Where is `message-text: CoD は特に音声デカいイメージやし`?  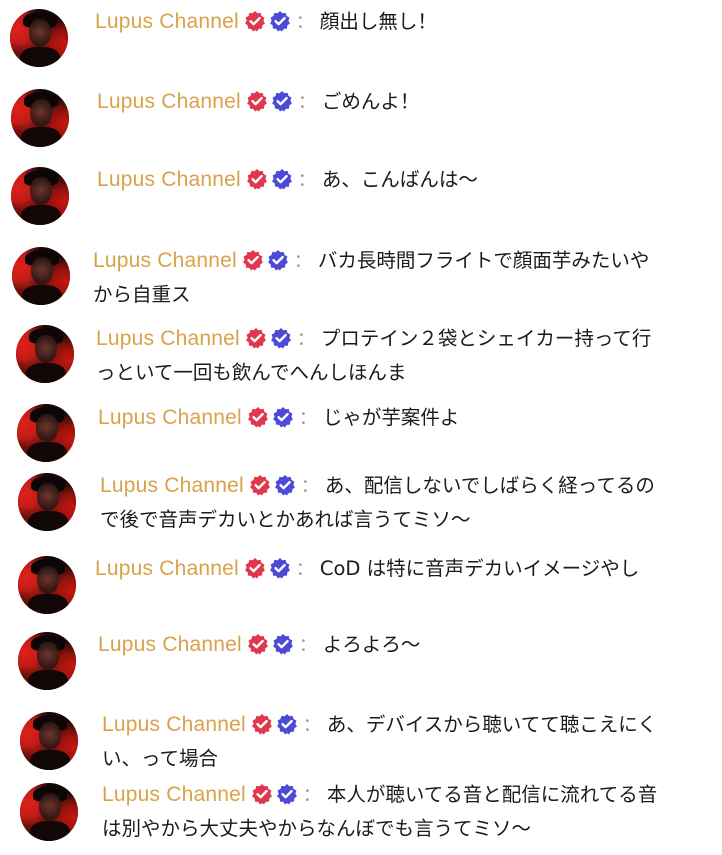
message-text: CoD は特に音声デカいイメージやし is located at coordinates (479, 568).